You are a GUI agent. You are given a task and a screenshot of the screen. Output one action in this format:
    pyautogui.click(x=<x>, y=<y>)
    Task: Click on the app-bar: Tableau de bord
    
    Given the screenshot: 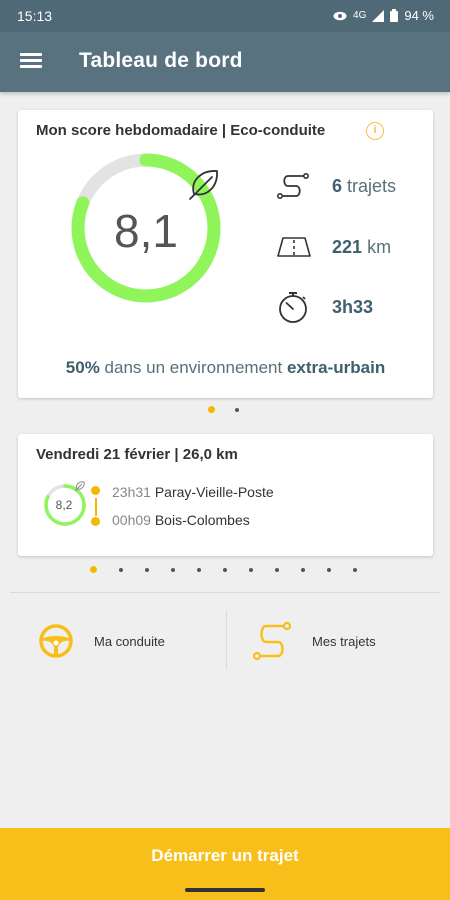 What is the action you would take?
    pyautogui.click(x=225, y=62)
    